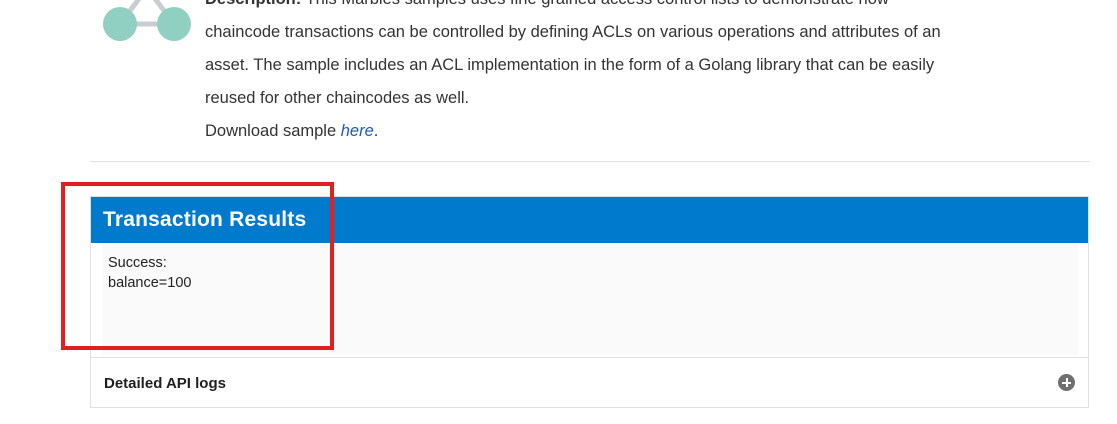  What do you see at coordinates (357, 131) in the screenshot?
I see `download-sample-link: here` at bounding box center [357, 131].